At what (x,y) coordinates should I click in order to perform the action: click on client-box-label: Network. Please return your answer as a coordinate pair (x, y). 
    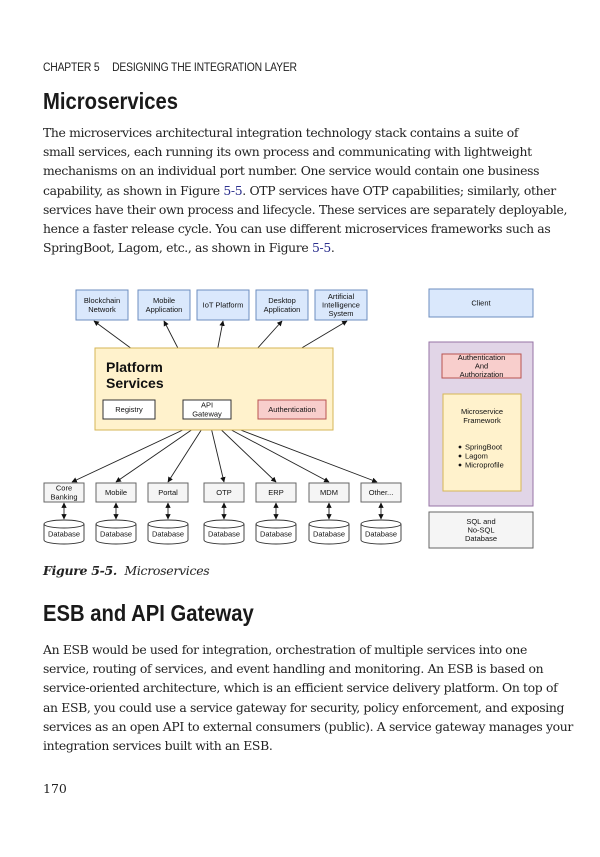
    Looking at the image, I should click on (102, 309).